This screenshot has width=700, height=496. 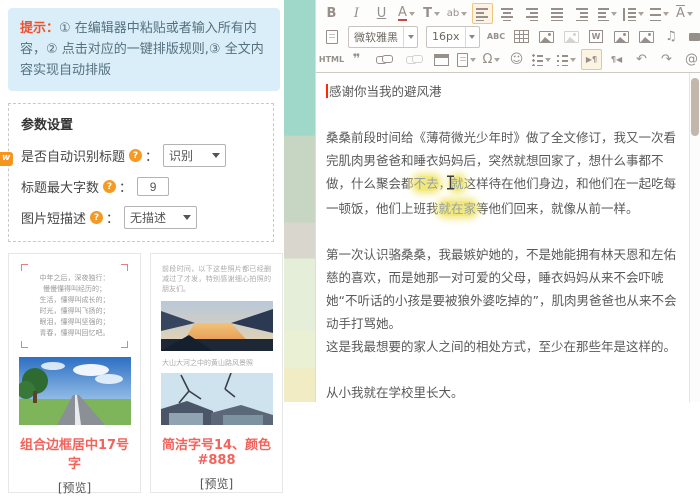 What do you see at coordinates (381, 13) in the screenshot?
I see `underline-icon: U` at bounding box center [381, 13].